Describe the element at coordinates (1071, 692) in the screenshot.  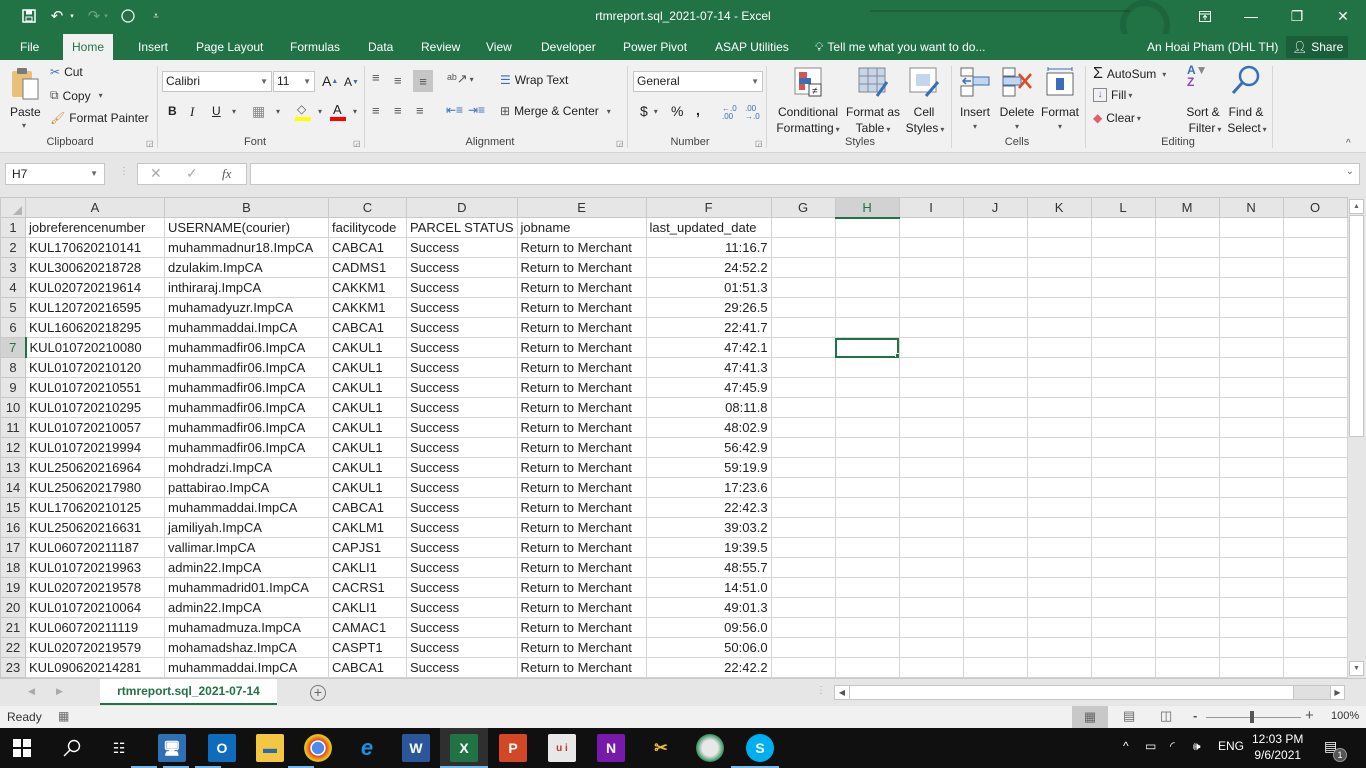
I see `horizontal-scroll-thumb` at that location.